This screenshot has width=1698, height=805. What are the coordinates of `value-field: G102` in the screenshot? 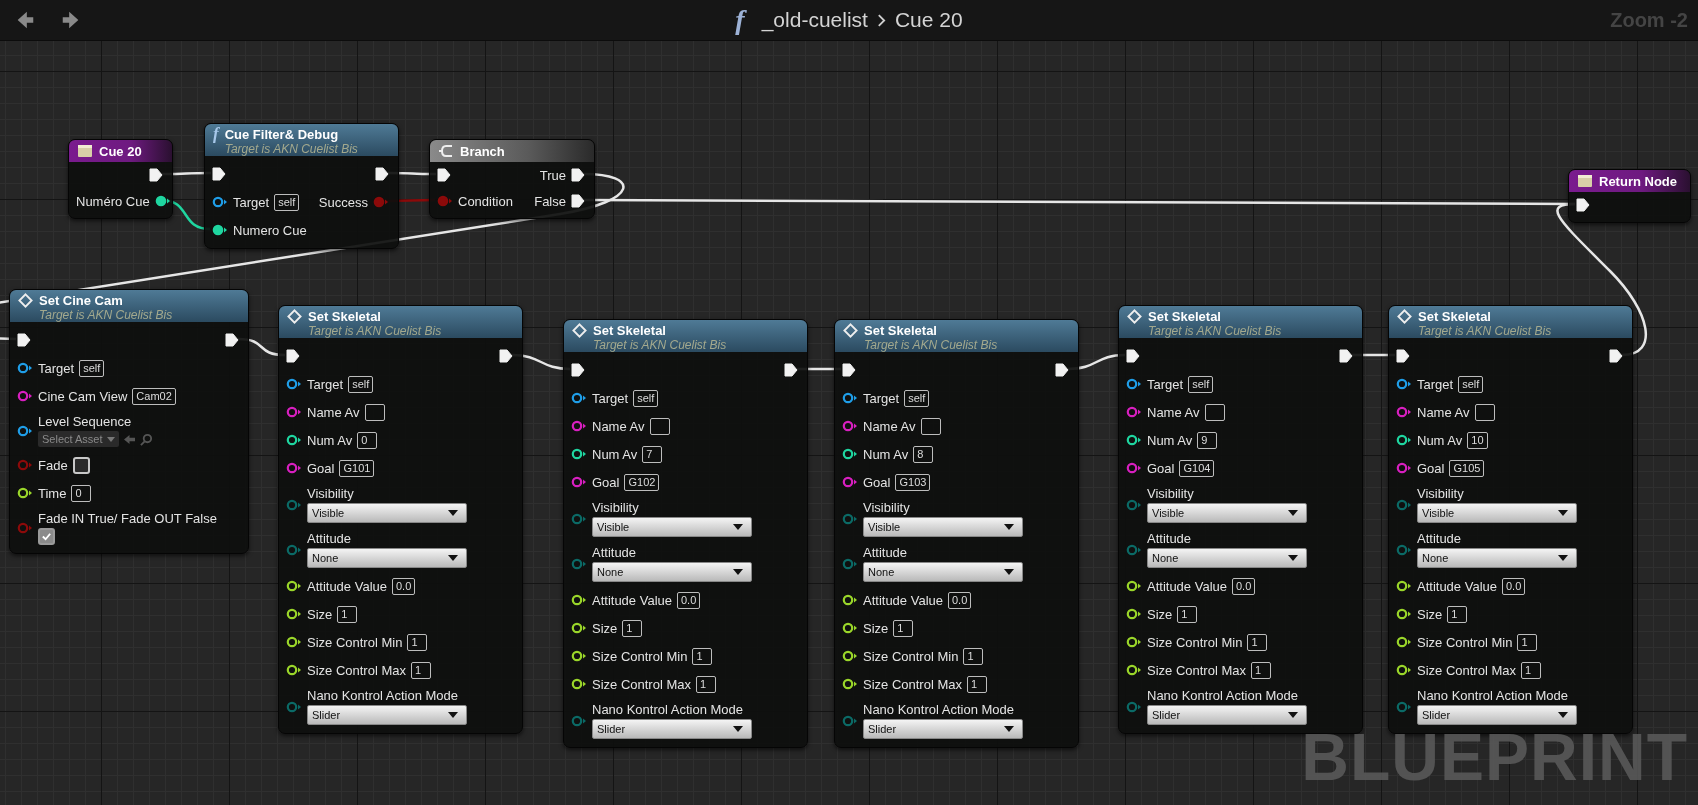 It's located at (642, 482).